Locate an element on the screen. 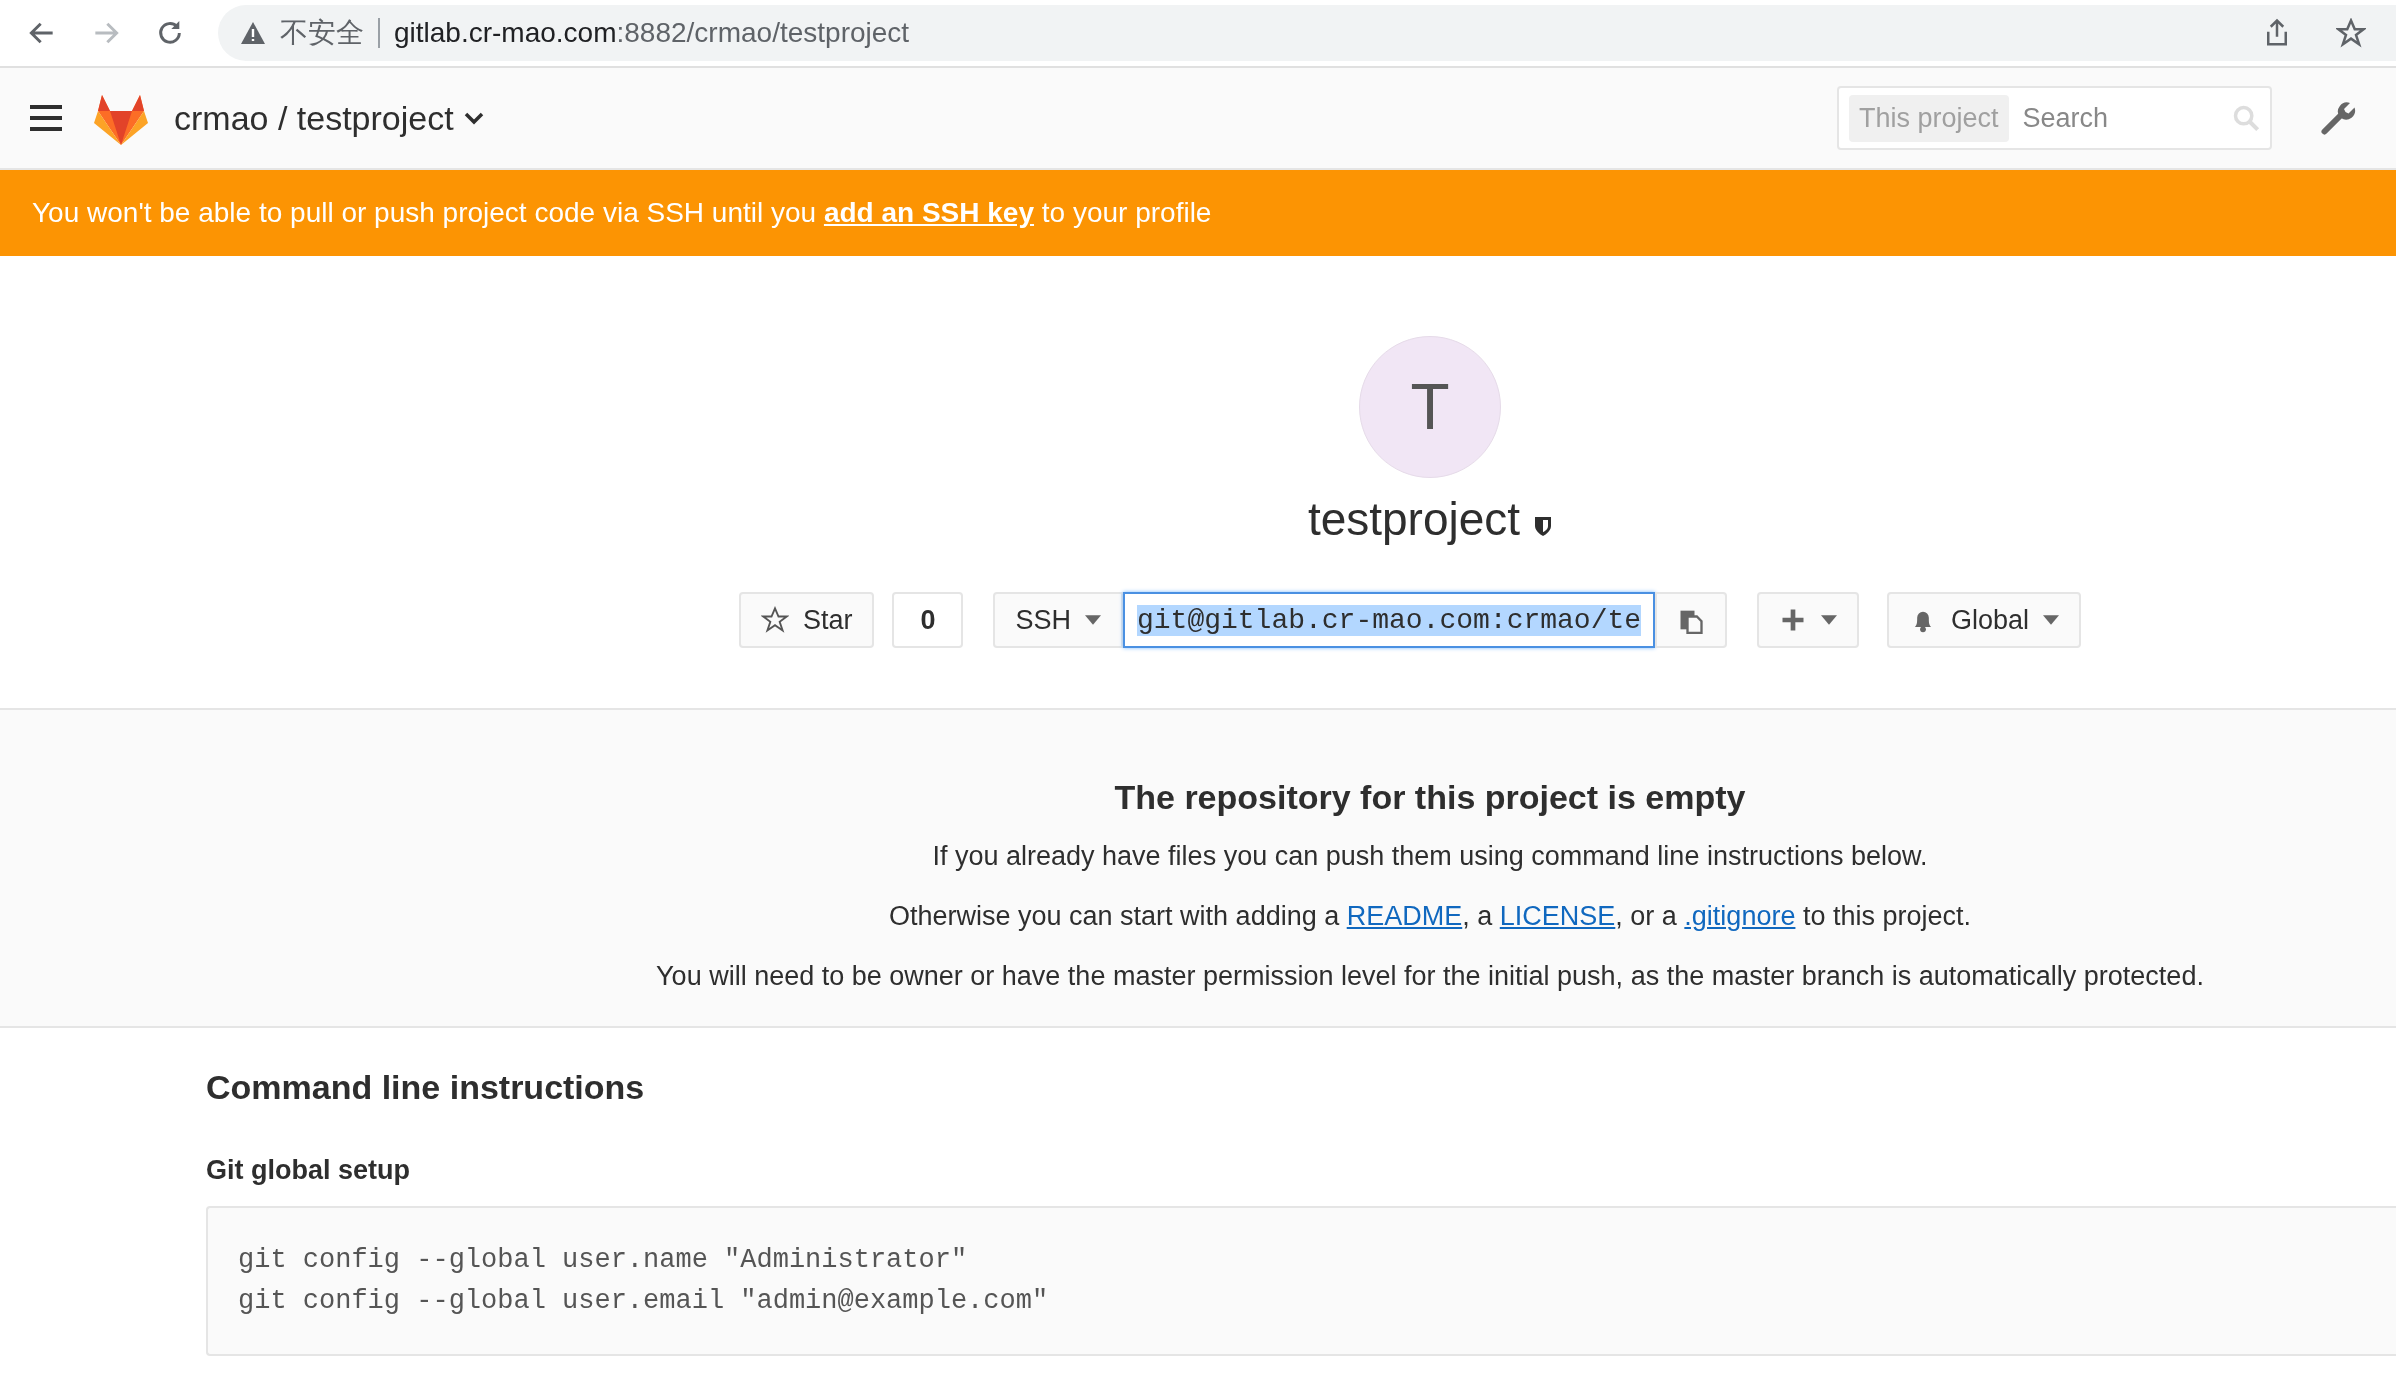  template-file-link: LICENSE is located at coordinates (1557, 916).